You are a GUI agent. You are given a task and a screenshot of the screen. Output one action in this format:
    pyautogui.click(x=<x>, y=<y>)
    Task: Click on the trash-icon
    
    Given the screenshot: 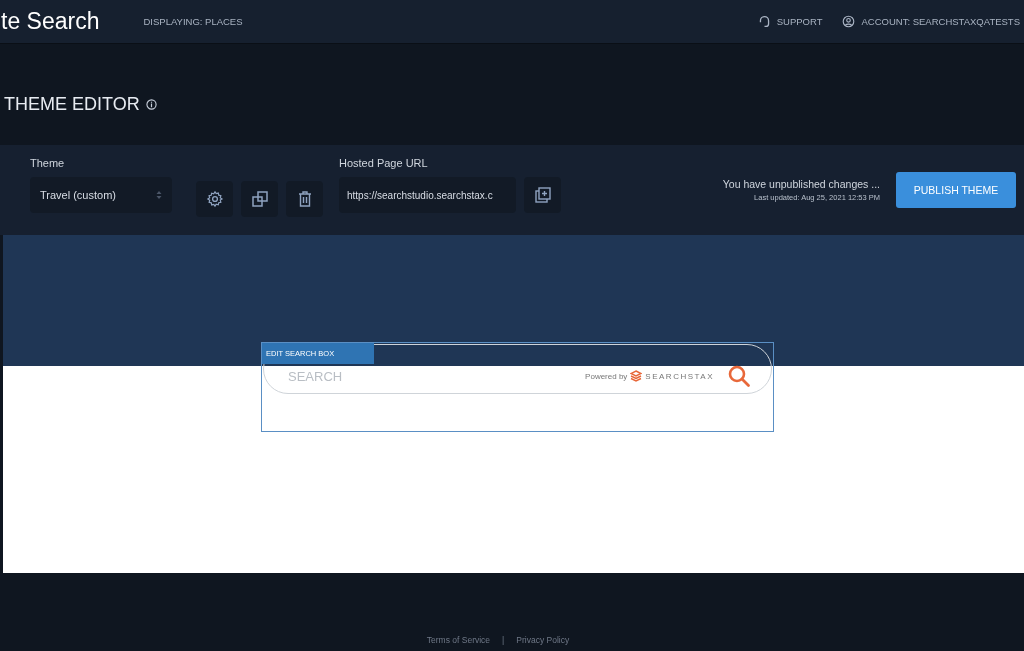 What is the action you would take?
    pyautogui.click(x=304, y=198)
    